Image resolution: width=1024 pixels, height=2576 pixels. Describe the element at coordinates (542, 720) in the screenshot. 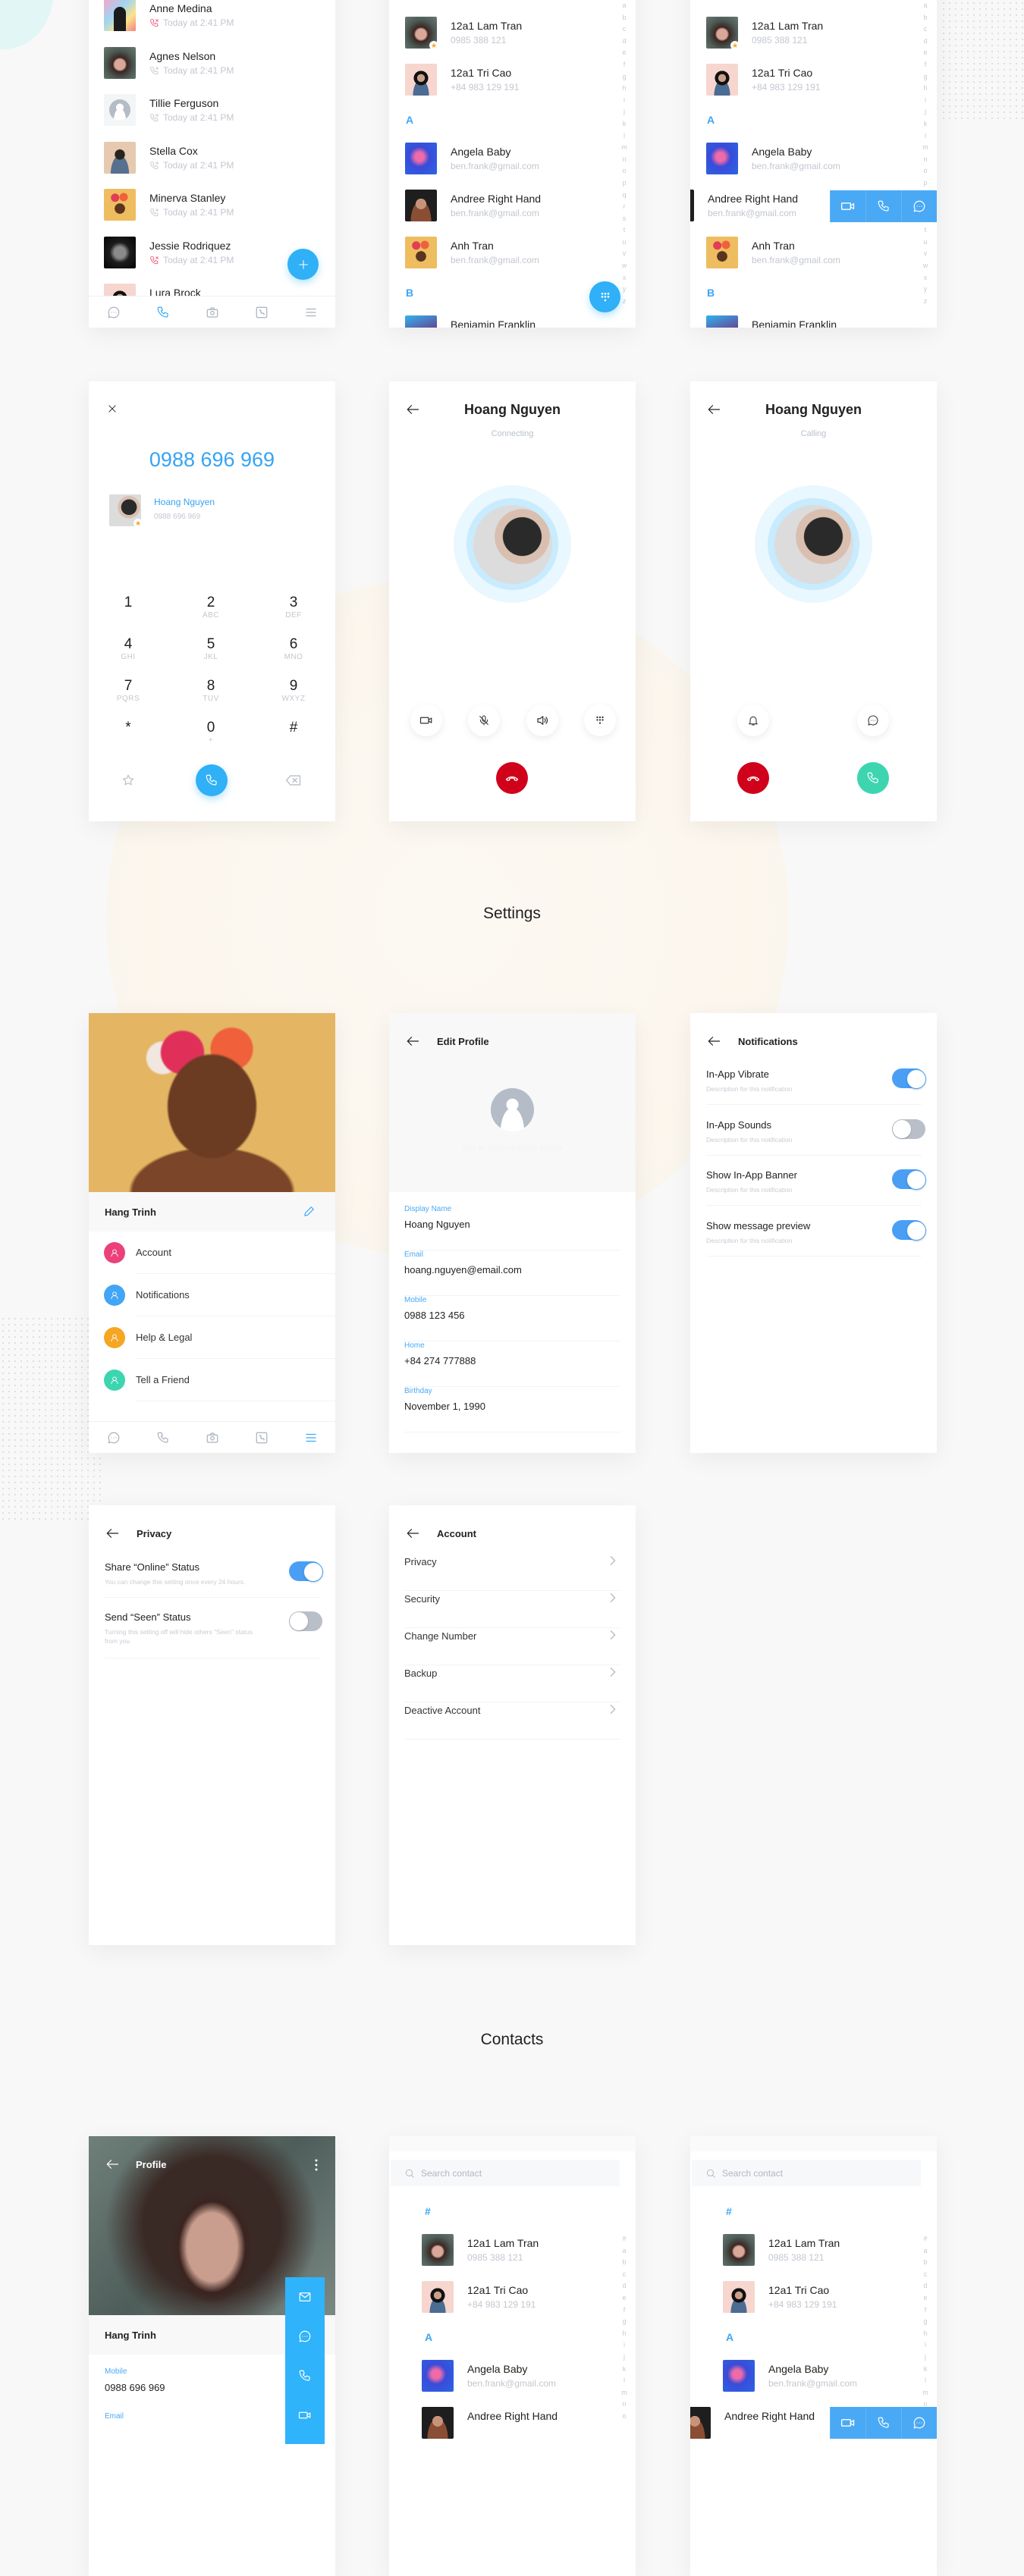

I see `speaker-button` at that location.